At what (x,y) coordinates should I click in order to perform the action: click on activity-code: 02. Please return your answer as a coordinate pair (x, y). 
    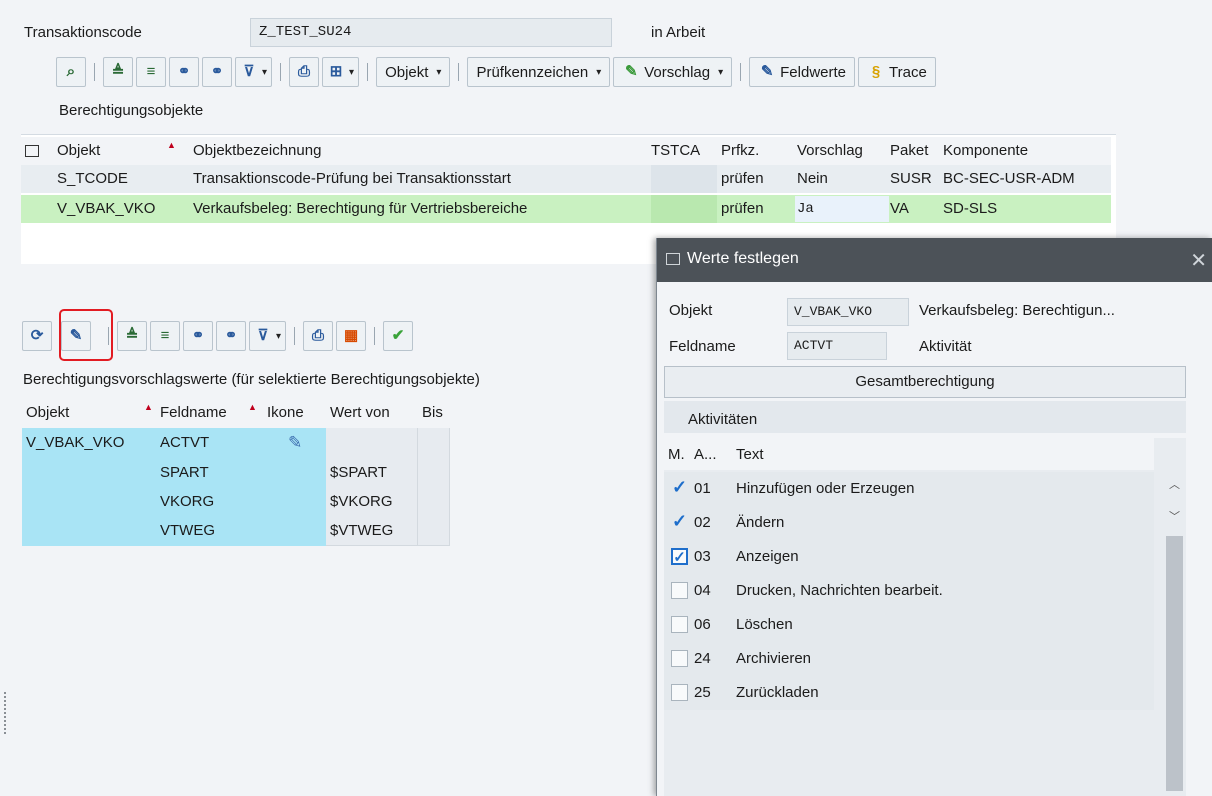
    Looking at the image, I should click on (702, 522).